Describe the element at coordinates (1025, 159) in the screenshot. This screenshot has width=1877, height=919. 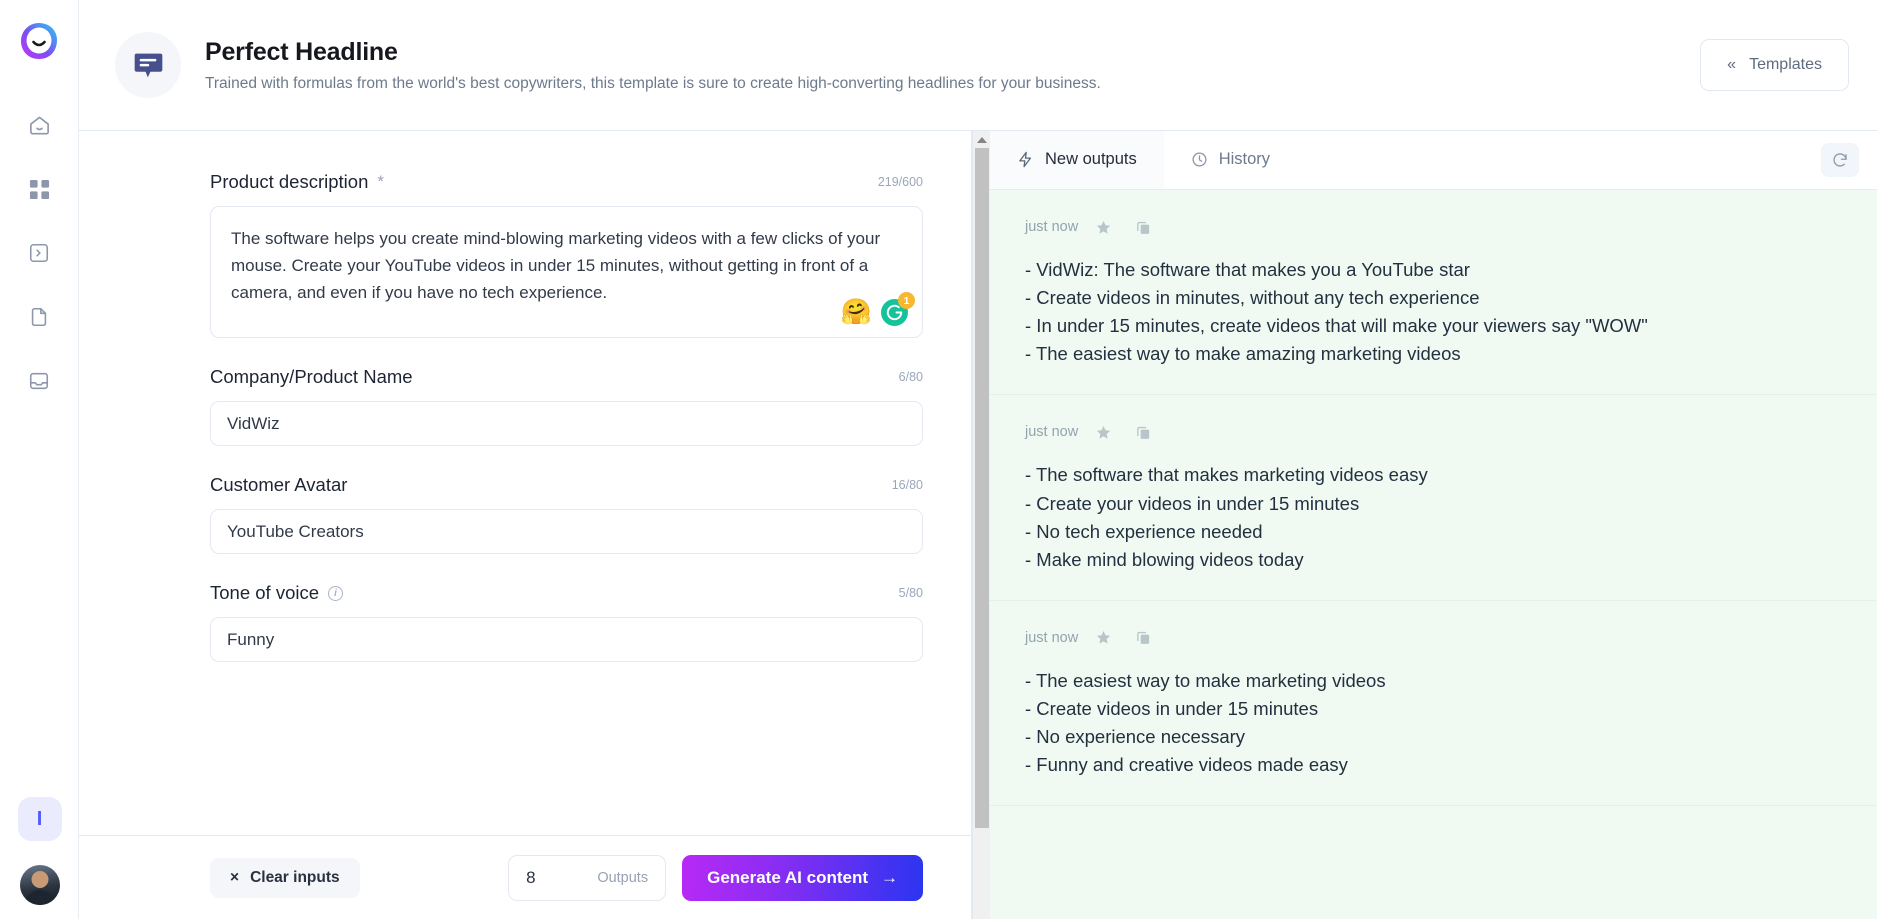
I see `lightning-icon` at that location.